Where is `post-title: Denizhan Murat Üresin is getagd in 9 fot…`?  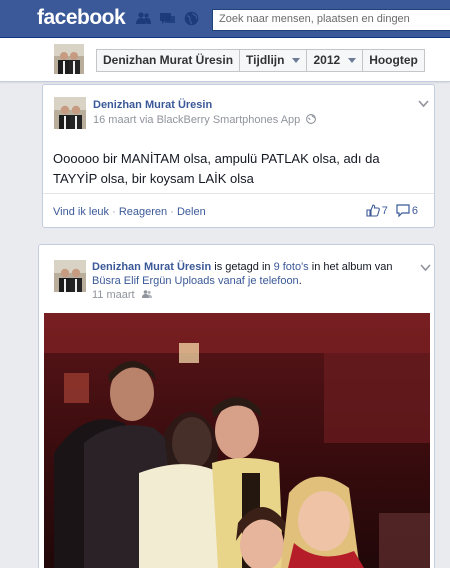 post-title: Denizhan Murat Üresin is getagd in 9 fot… is located at coordinates (257, 274).